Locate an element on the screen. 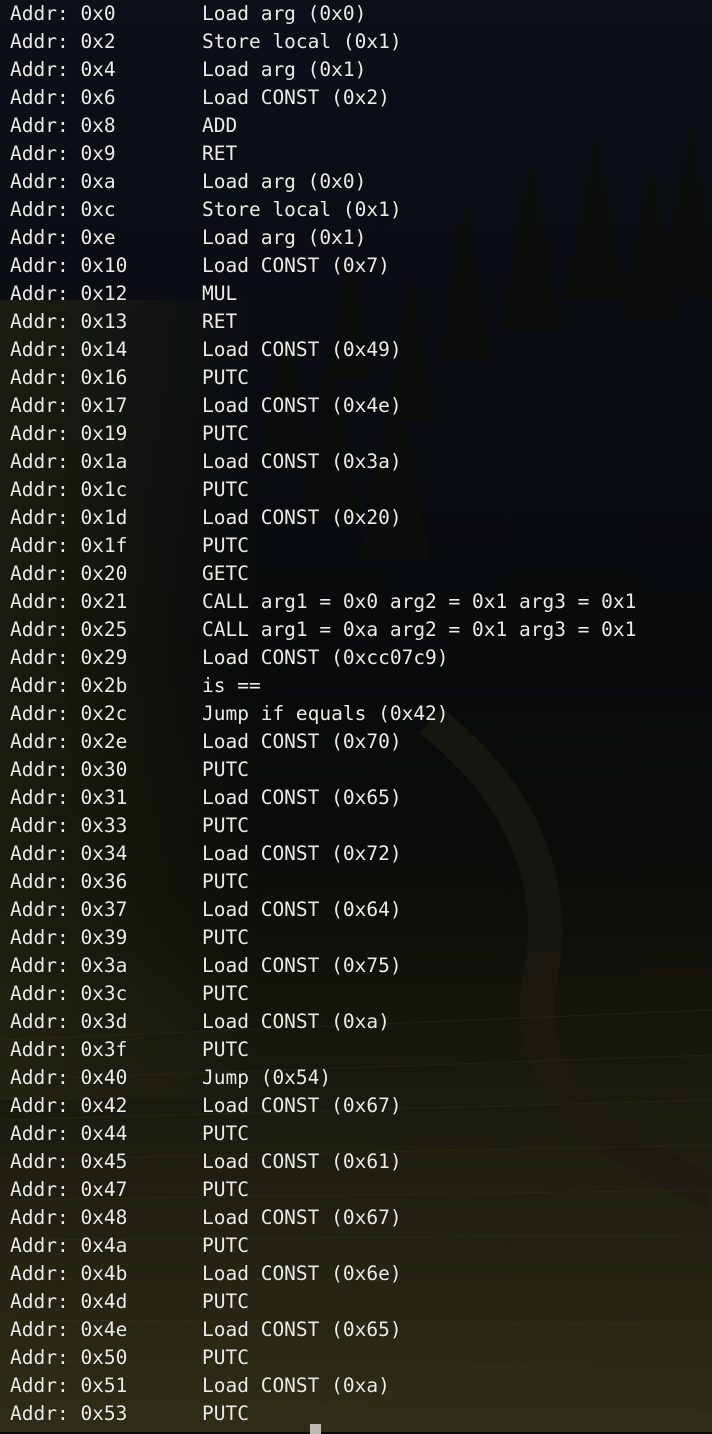  instruction-text: Jump (0x54) is located at coordinates (267, 1077).